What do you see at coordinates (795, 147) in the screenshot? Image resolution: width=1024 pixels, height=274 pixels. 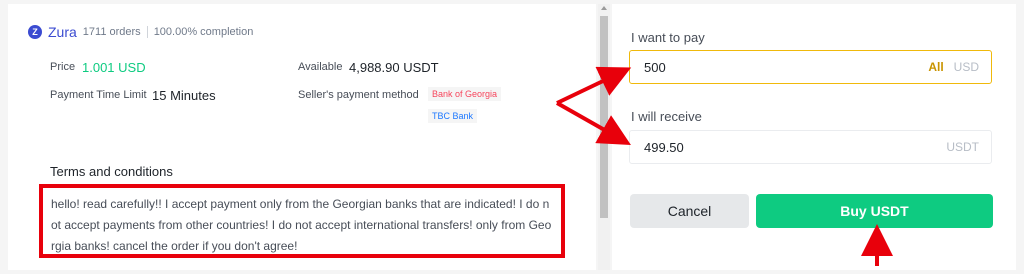 I see `receive-amount-value: 499.50` at bounding box center [795, 147].